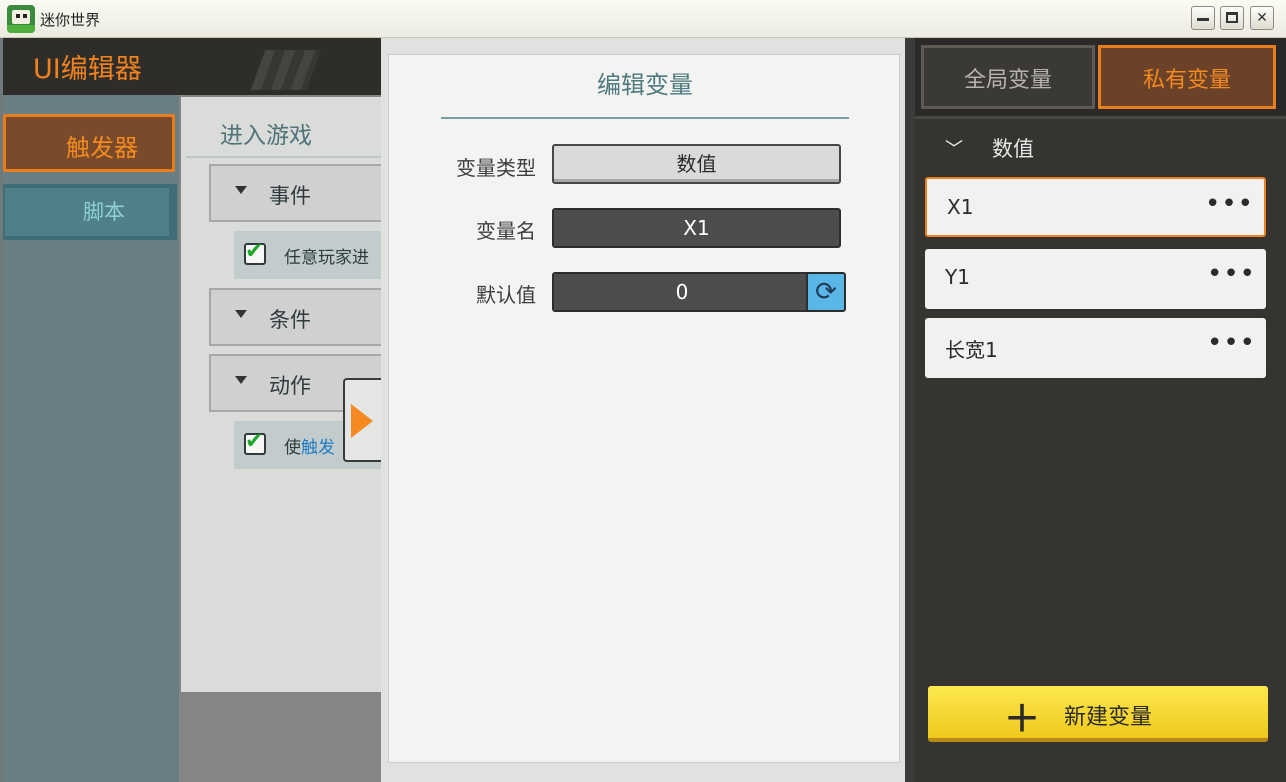 Image resolution: width=1286 pixels, height=782 pixels. Describe the element at coordinates (971, 350) in the screenshot. I see `variable-name: 长宽1` at that location.